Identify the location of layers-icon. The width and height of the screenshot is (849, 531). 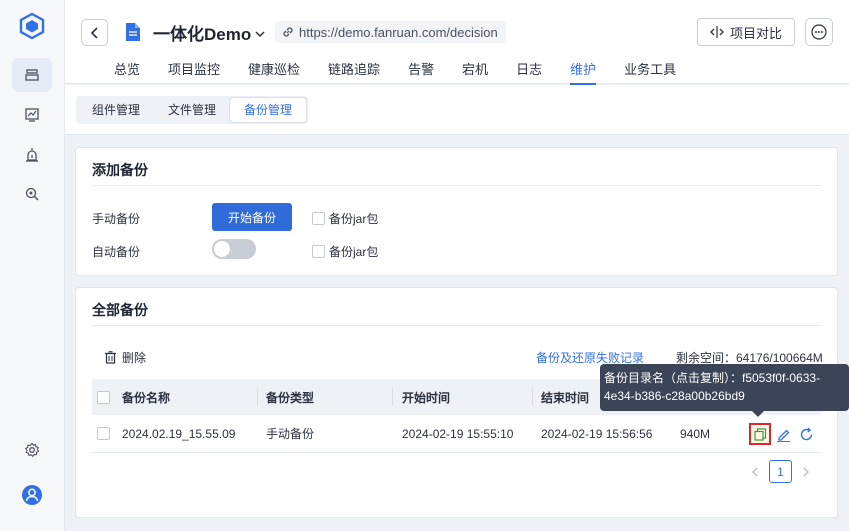
(32, 75).